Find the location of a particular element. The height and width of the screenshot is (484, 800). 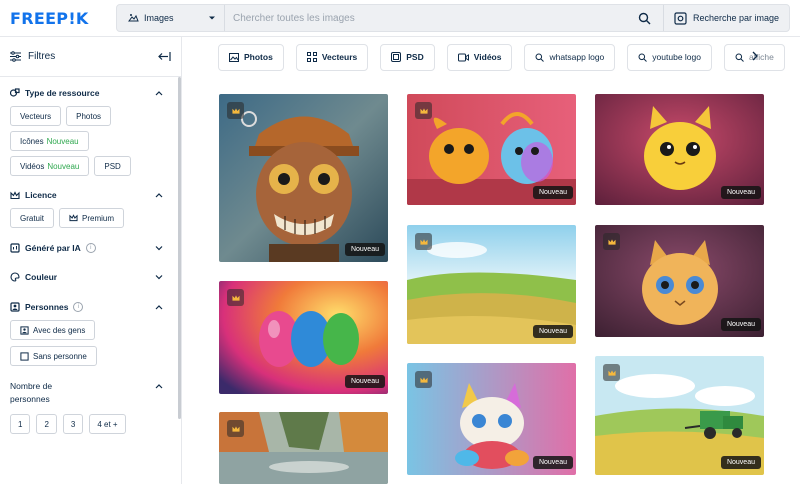

image-card-river-landscape is located at coordinates (303, 448).